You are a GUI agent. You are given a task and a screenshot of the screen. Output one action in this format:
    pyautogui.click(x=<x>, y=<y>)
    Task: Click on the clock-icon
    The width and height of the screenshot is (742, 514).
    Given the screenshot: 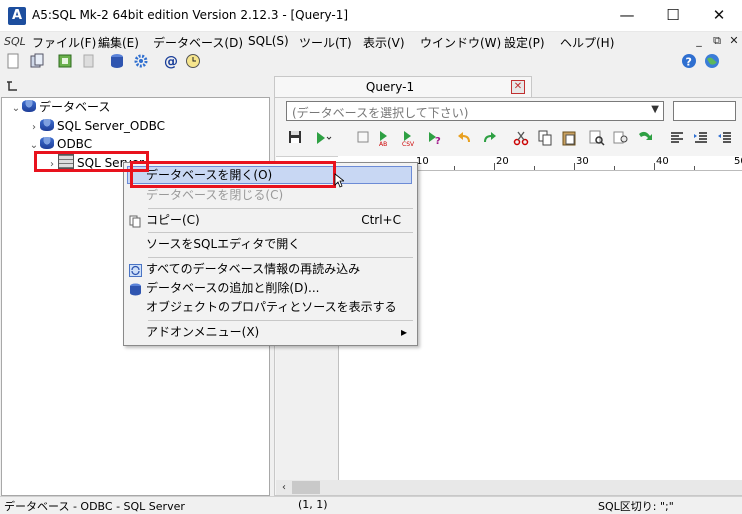 What is the action you would take?
    pyautogui.click(x=193, y=62)
    